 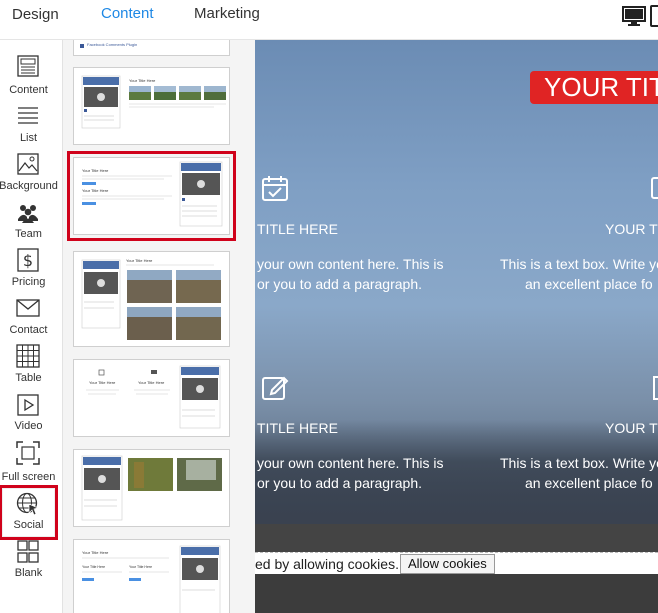 What do you see at coordinates (28, 477) in the screenshot?
I see `sidebar-item-label: Full screen` at bounding box center [28, 477].